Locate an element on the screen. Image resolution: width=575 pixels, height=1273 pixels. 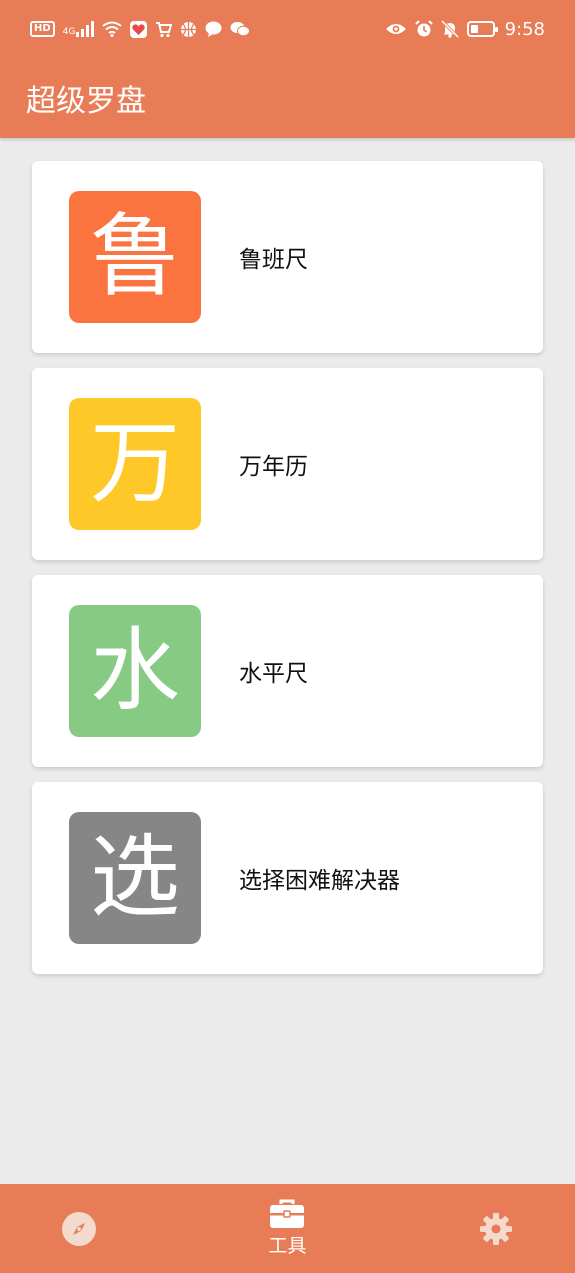
status-left: HD 4G is located at coordinates (140, 29).